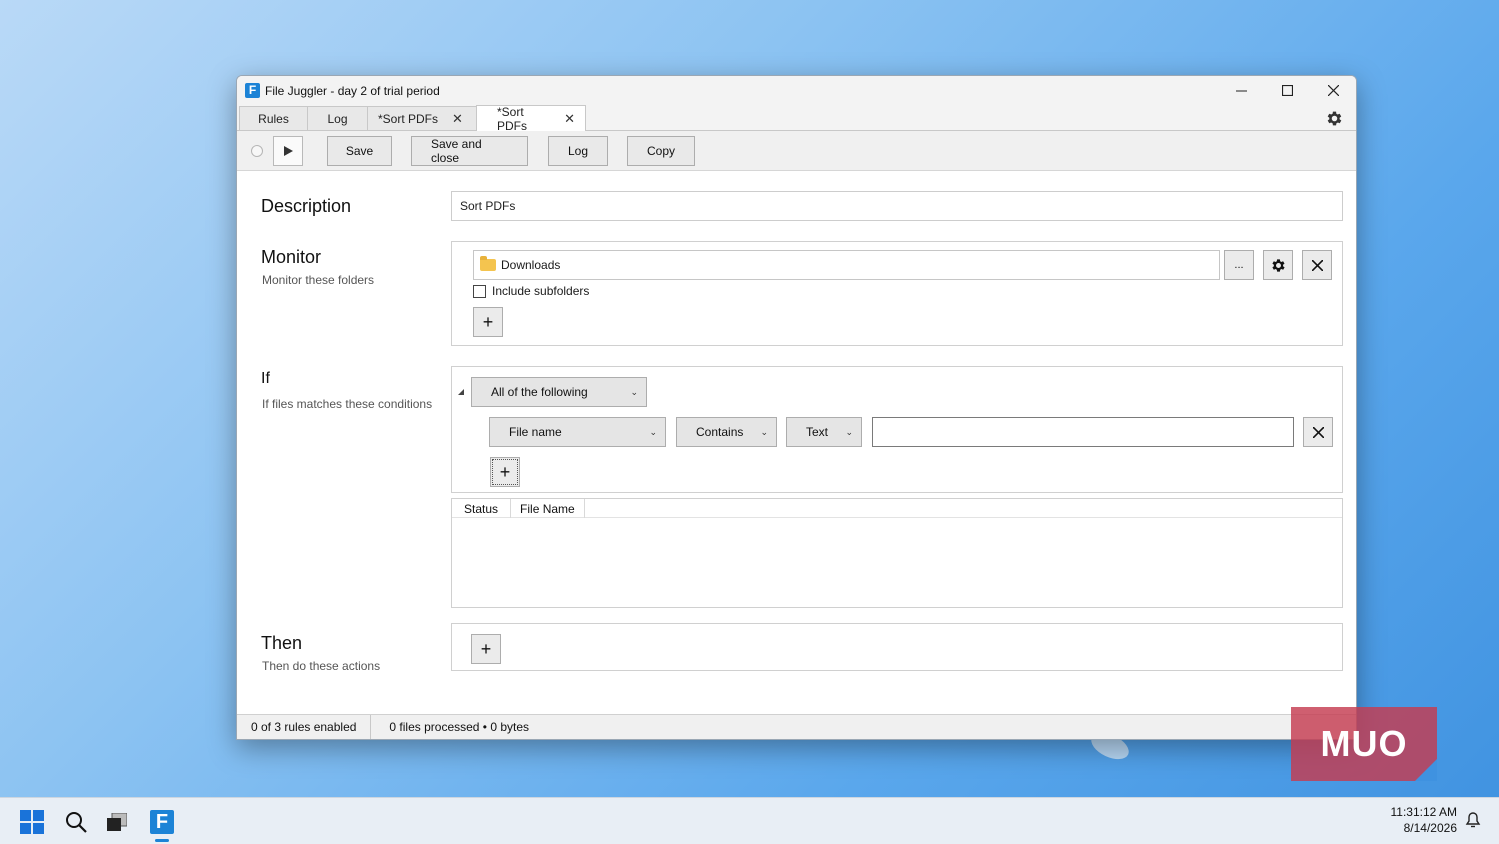 The width and height of the screenshot is (1499, 844). I want to click on condition-operator-dropdown: Contains ⌄, so click(726, 432).